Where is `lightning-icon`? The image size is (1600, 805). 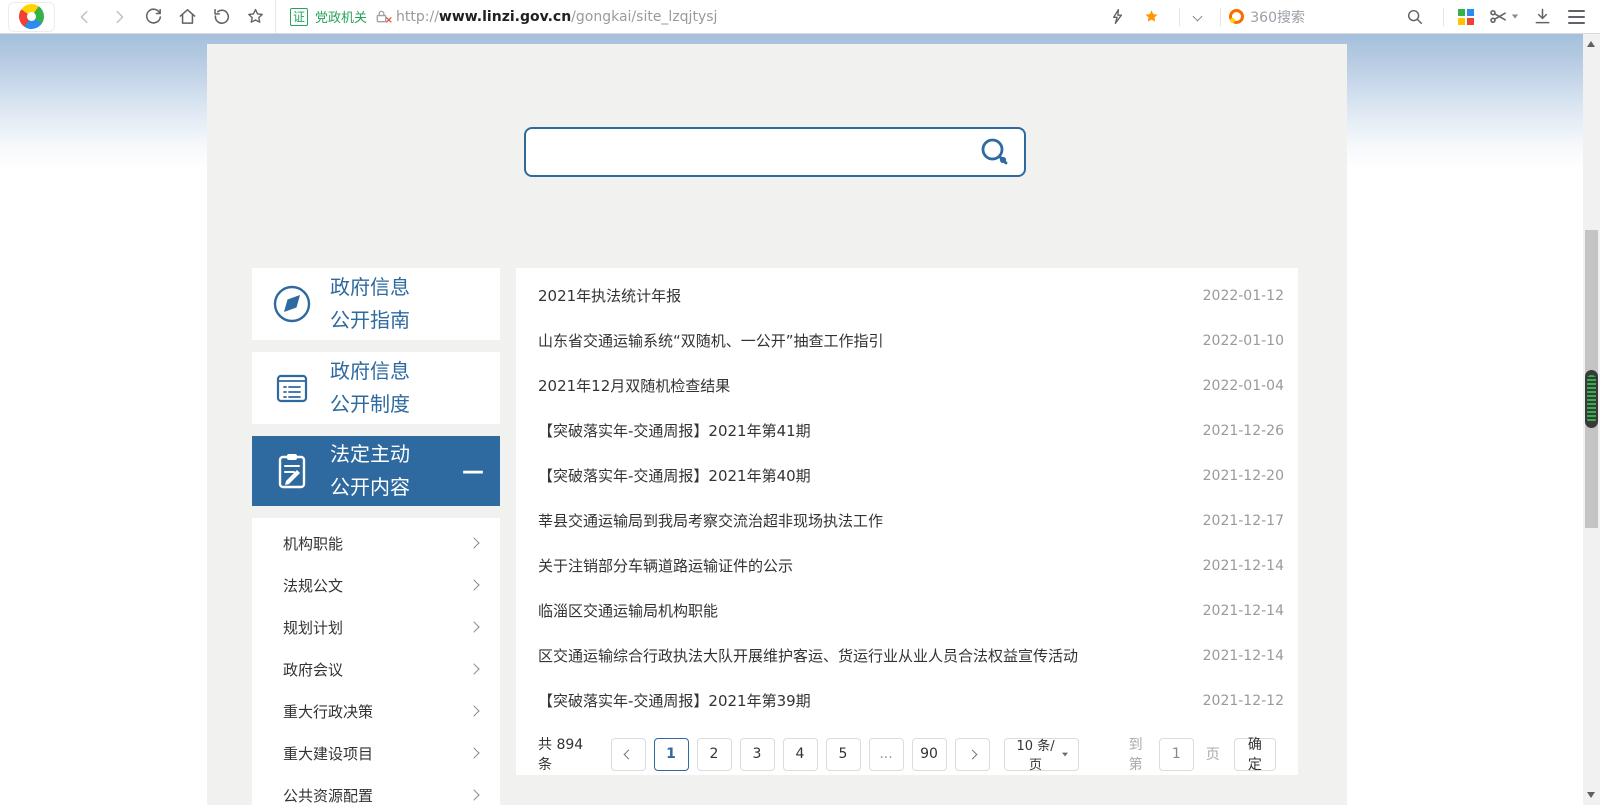
lightning-icon is located at coordinates (1117, 16).